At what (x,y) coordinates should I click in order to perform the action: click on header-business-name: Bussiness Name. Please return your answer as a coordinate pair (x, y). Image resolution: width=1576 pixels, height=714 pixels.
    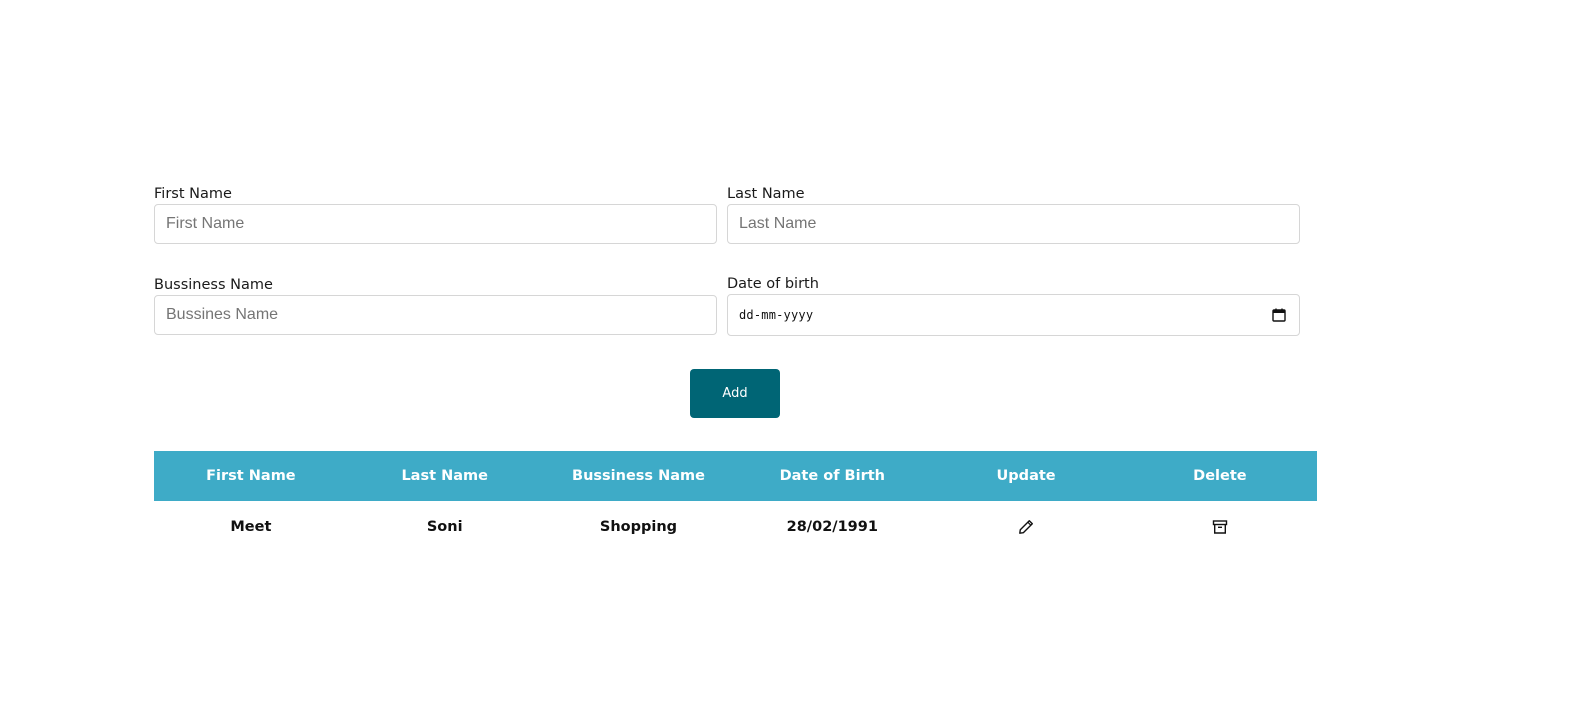
    Looking at the image, I should click on (638, 476).